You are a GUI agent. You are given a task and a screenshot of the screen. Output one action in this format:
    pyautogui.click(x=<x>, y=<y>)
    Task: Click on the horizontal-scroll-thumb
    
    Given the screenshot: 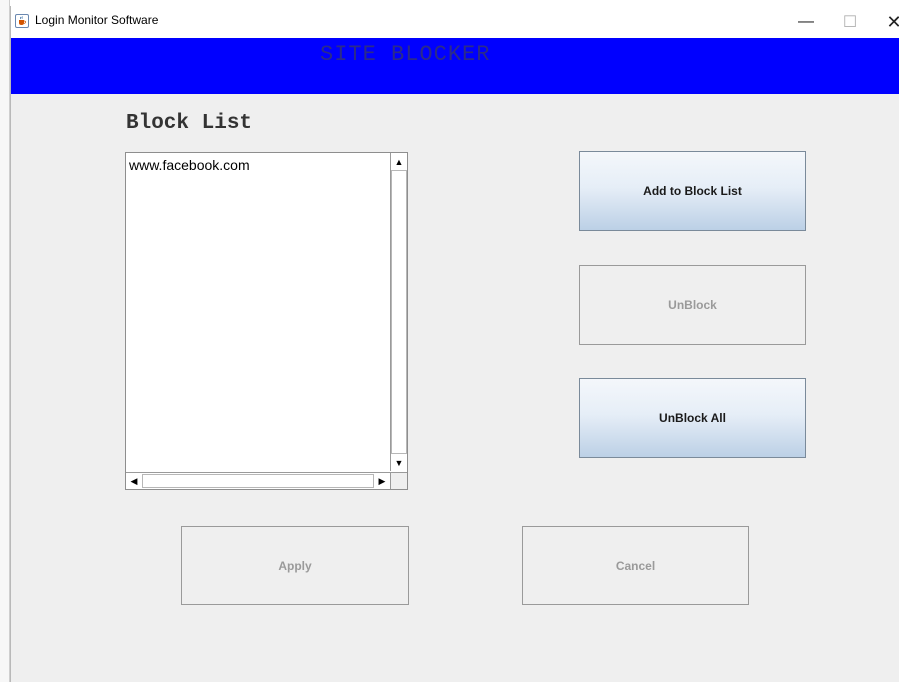 What is the action you would take?
    pyautogui.click(x=258, y=481)
    